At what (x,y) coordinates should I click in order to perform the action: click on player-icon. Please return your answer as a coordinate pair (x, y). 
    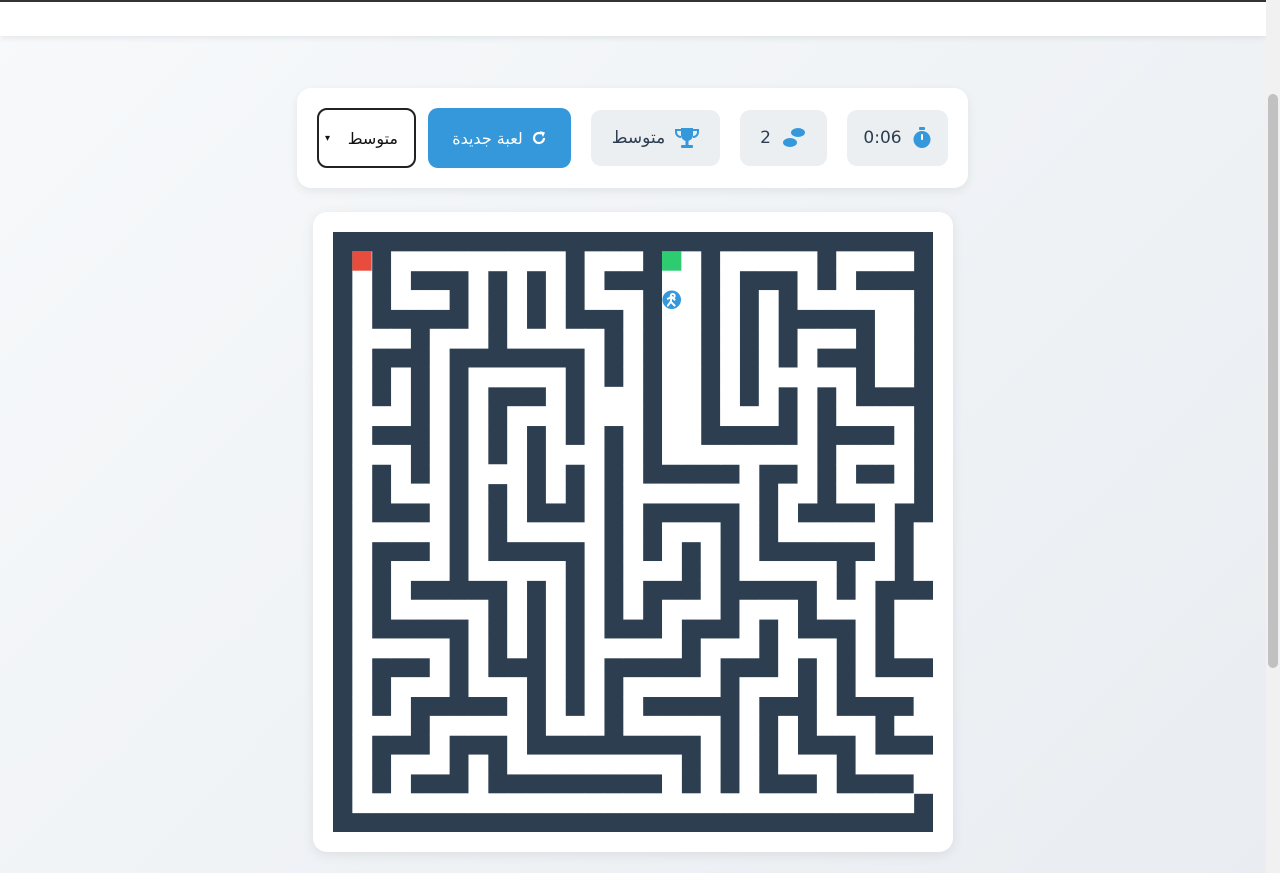
    Looking at the image, I should click on (671, 300).